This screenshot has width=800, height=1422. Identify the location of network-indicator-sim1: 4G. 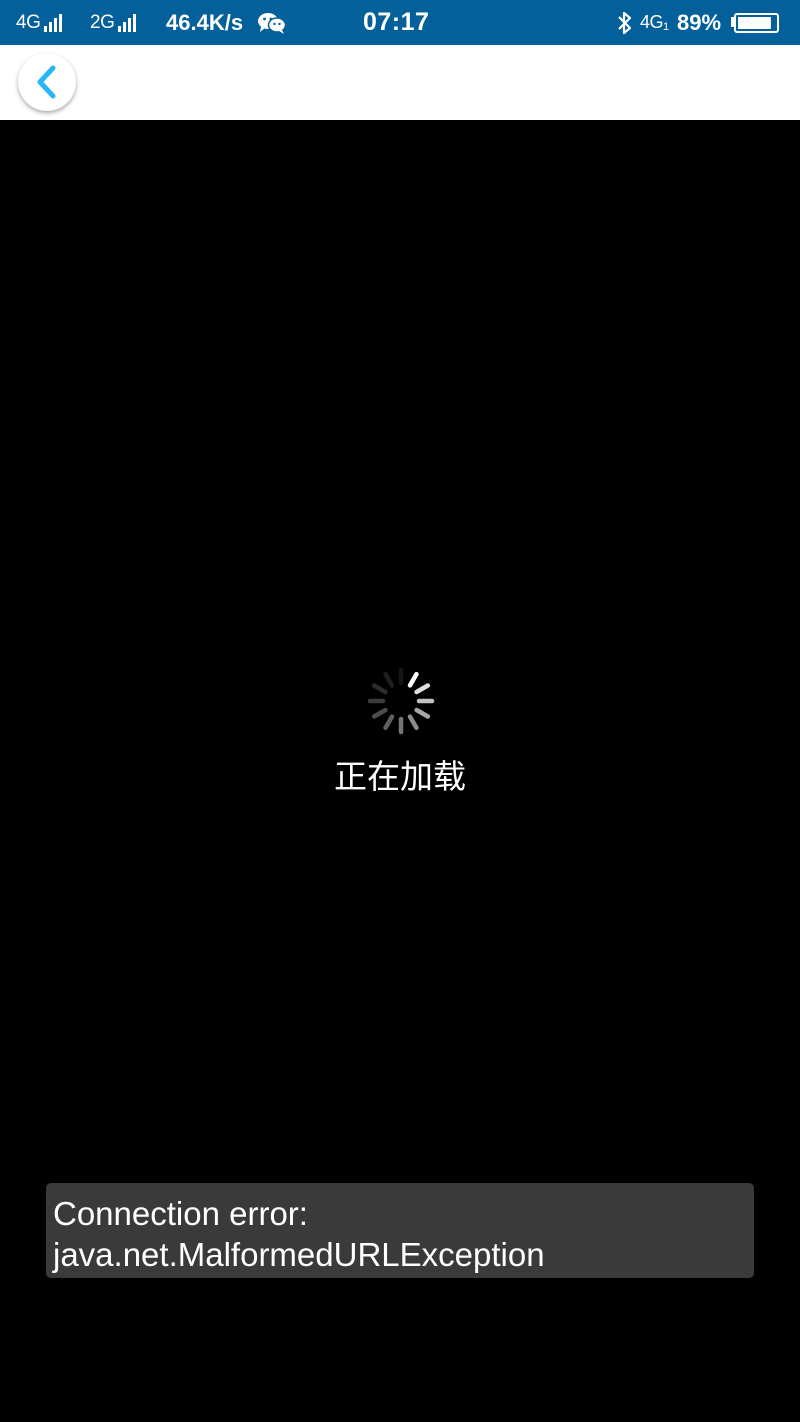
(39, 22).